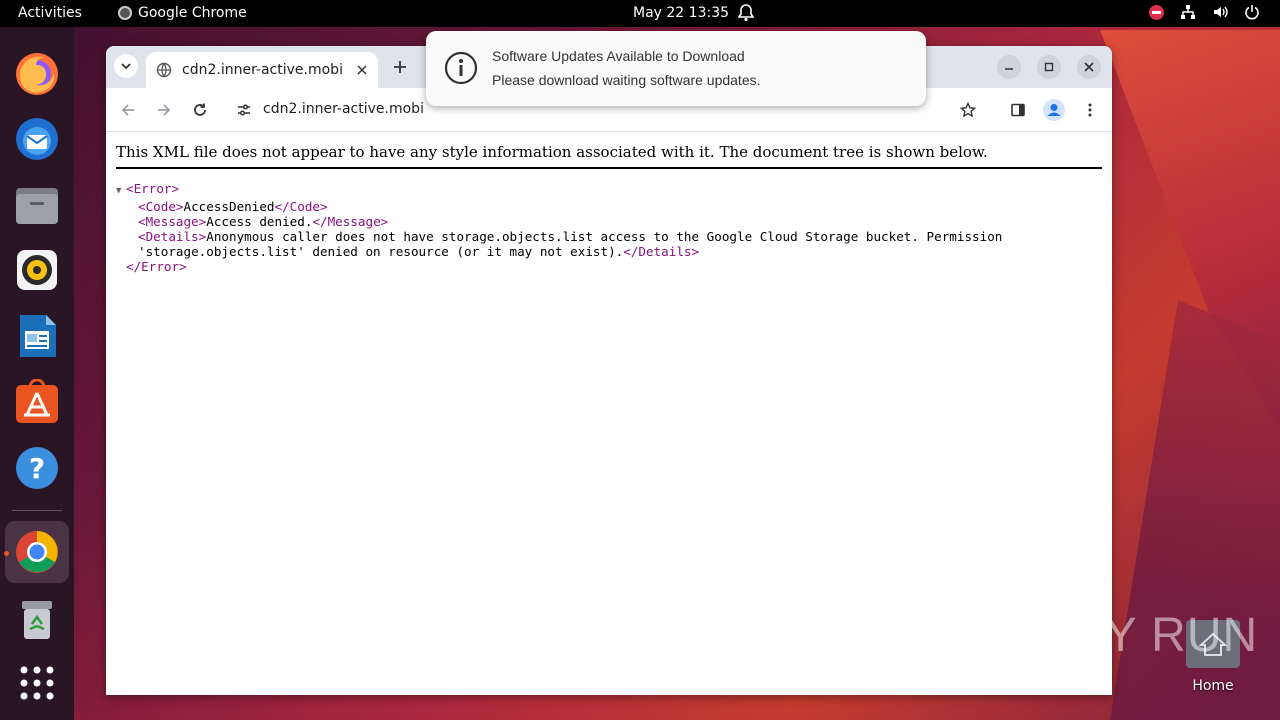  I want to click on app-indicator: Google Chrome, so click(182, 13).